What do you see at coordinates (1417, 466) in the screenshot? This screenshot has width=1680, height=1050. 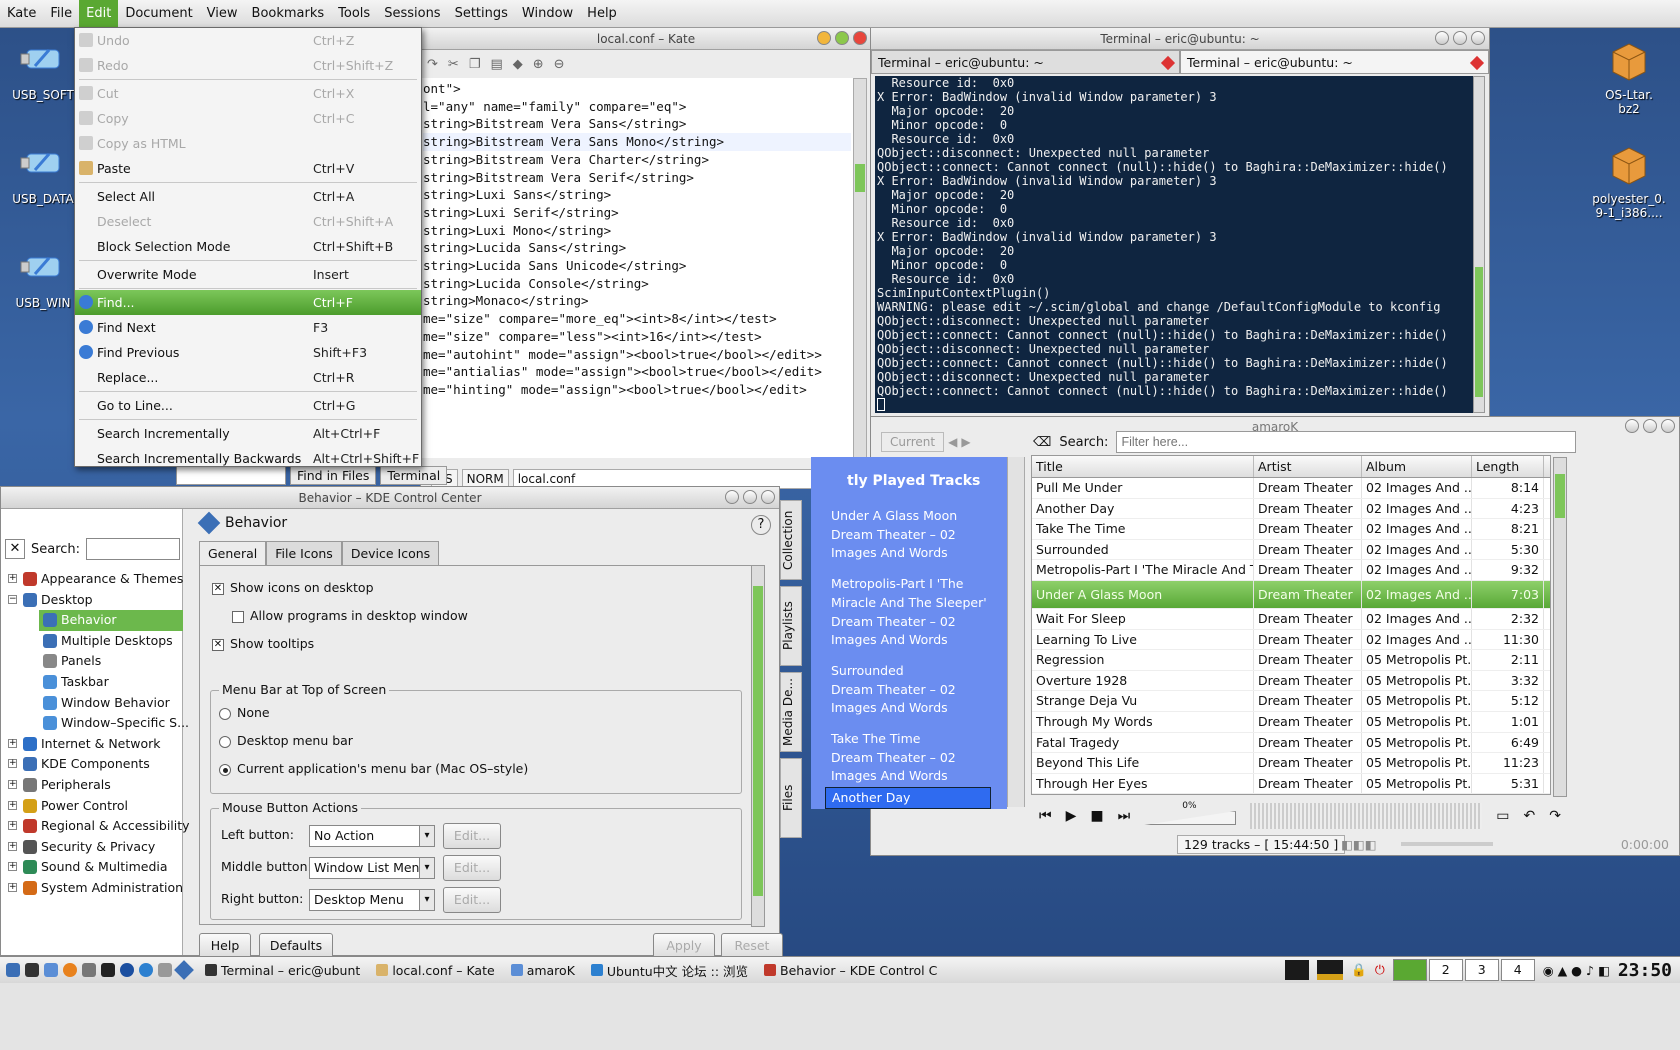 I see `column-header-album: Album` at bounding box center [1417, 466].